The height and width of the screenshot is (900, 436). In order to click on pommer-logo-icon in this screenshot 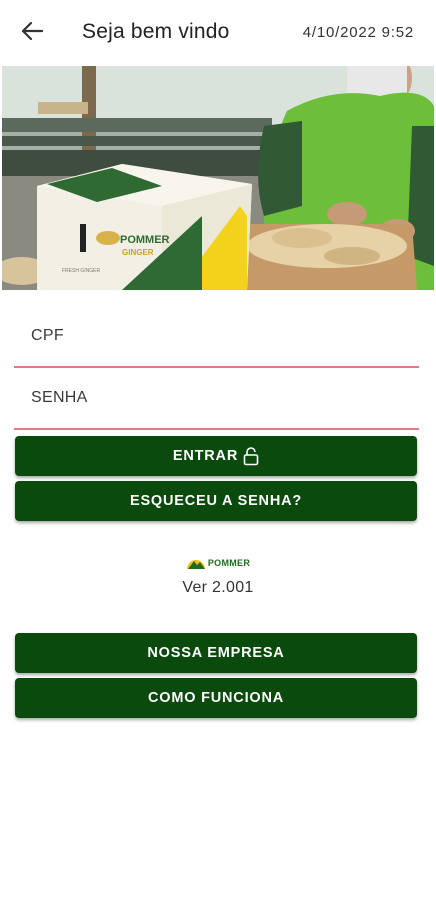, I will do `click(195, 564)`.